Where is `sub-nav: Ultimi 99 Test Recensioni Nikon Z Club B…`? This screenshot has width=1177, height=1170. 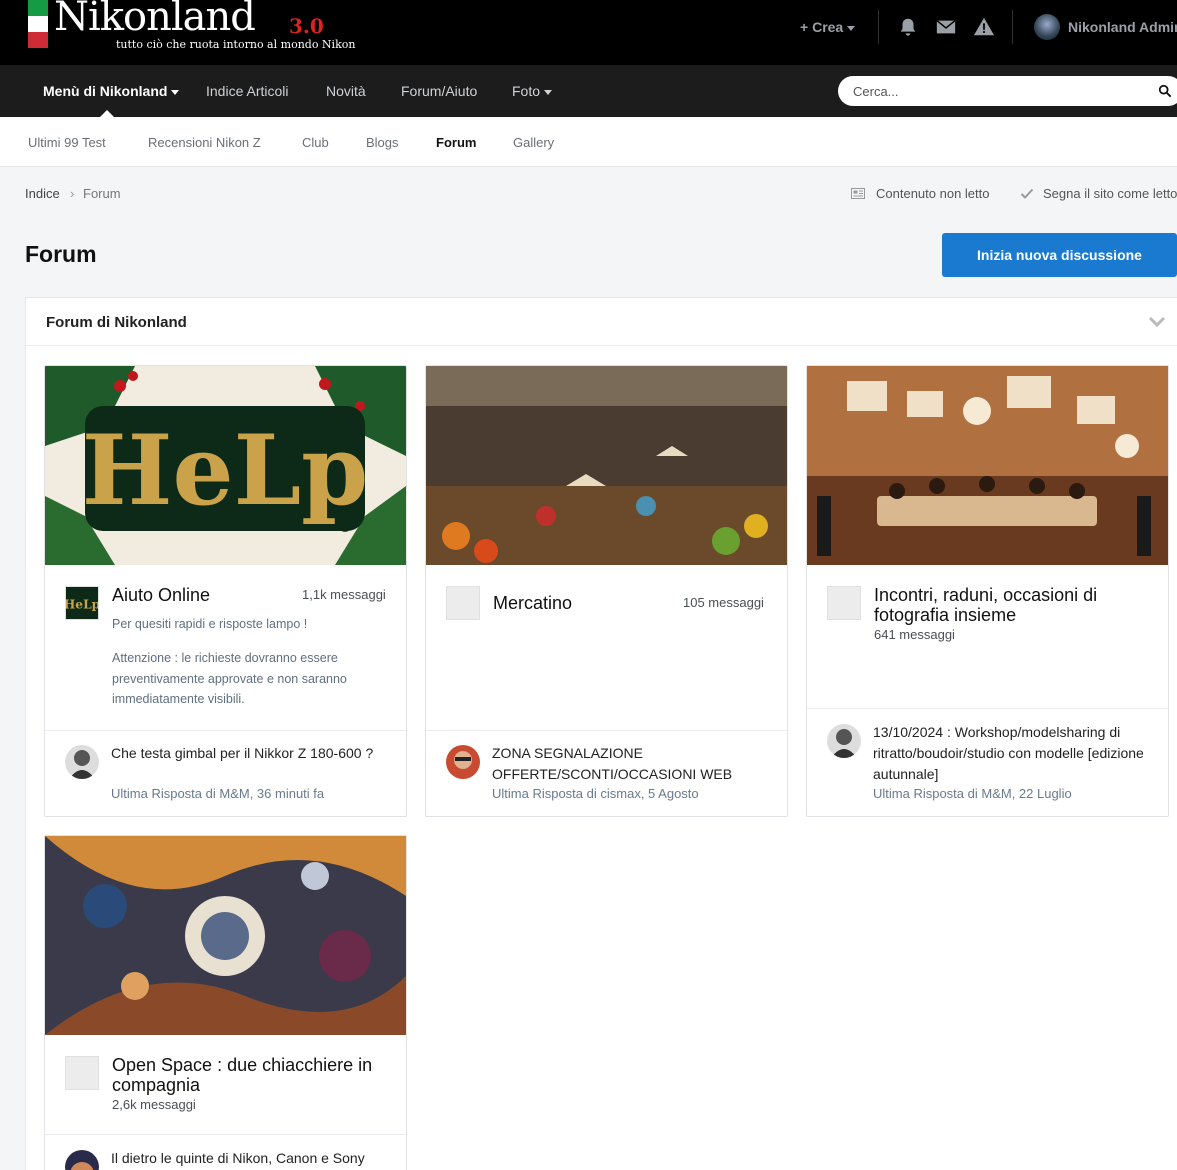
sub-nav: Ultimi 99 Test Recensioni Nikon Z Club B… is located at coordinates (588, 142).